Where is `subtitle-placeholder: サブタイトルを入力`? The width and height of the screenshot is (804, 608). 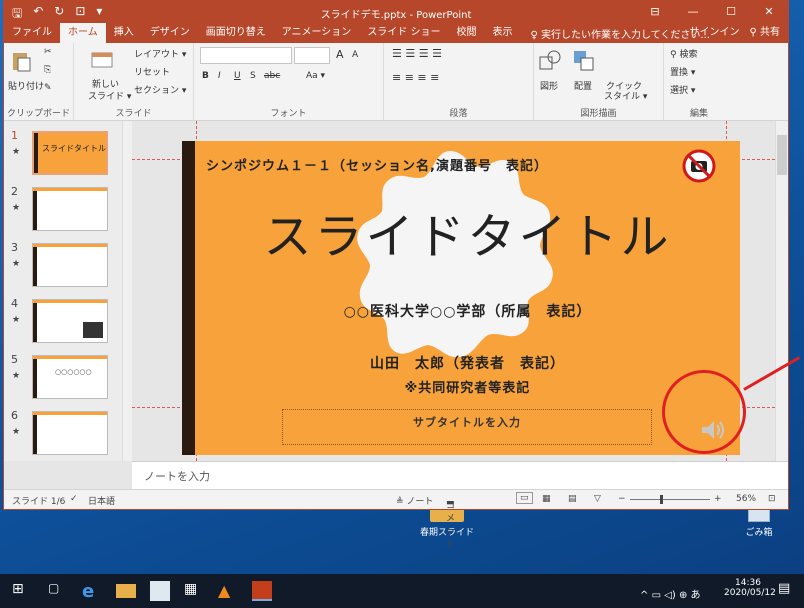
subtitle-placeholder: サブタイトルを入力 is located at coordinates (467, 422).